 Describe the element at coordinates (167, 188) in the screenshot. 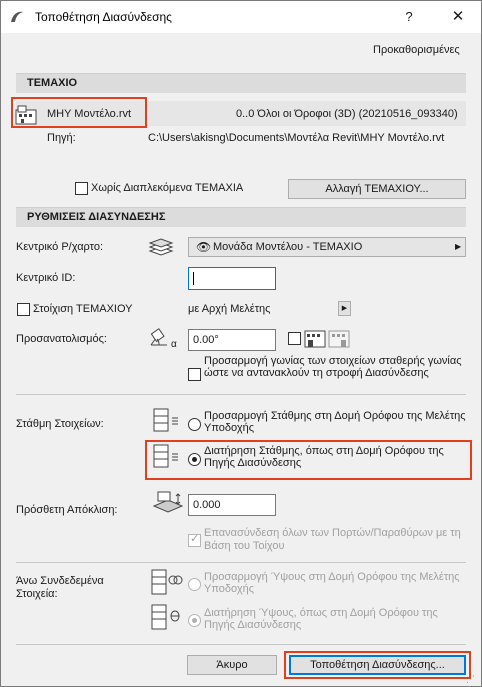

I see `no-nested-parts-label: Χωρίς Διαπλεκόμενα ΤΕΜΑΧΙΑ` at that location.